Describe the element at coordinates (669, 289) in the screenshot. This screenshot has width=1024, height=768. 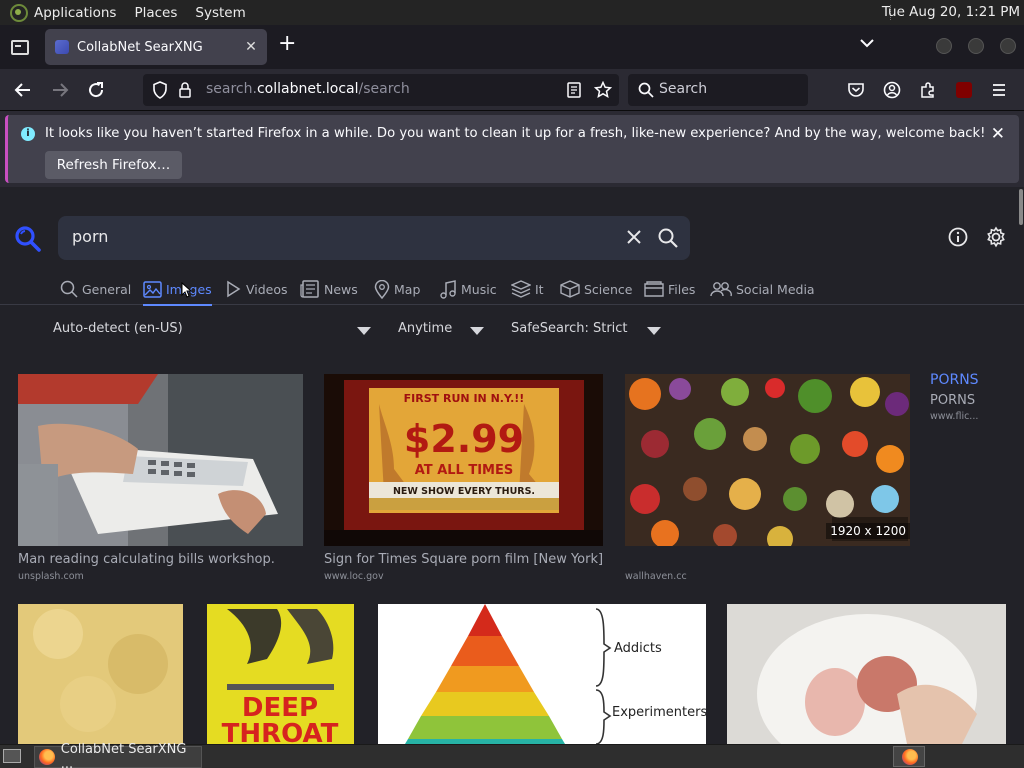
I see `tab-files: Files` at that location.